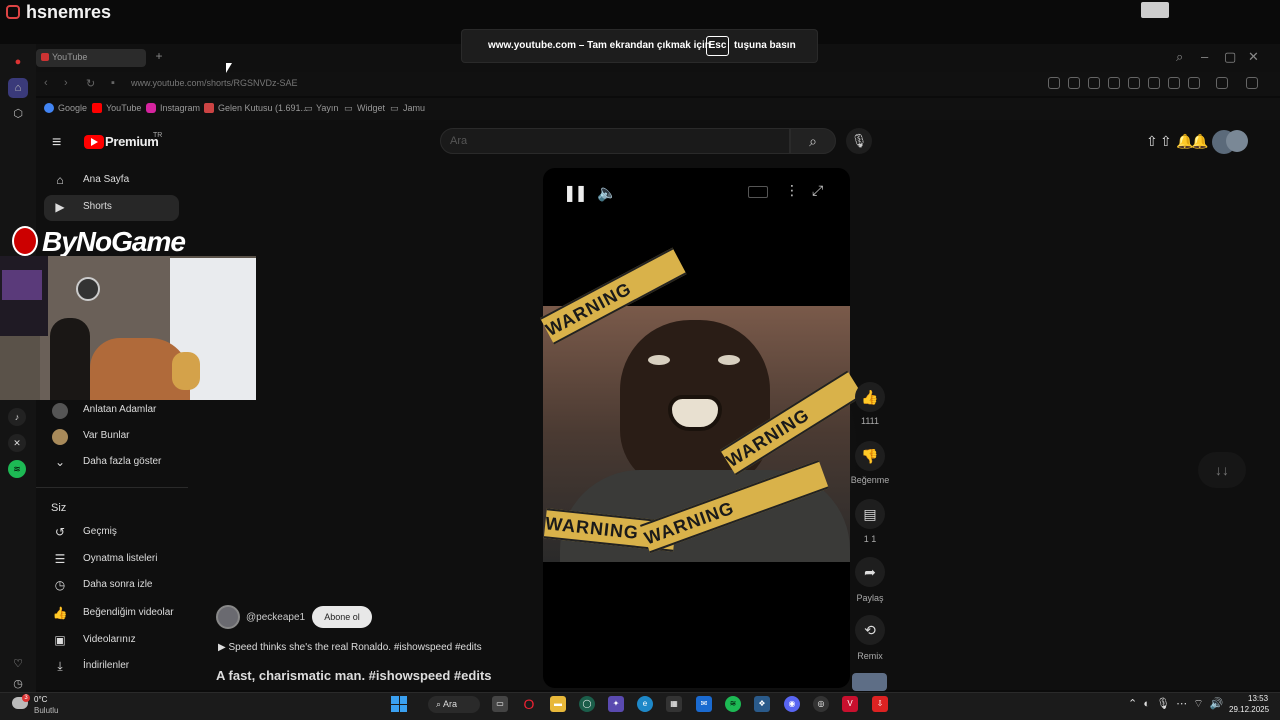 Image resolution: width=1280 pixels, height=720 pixels. I want to click on opera-logo-icon: ●, so click(18, 62).